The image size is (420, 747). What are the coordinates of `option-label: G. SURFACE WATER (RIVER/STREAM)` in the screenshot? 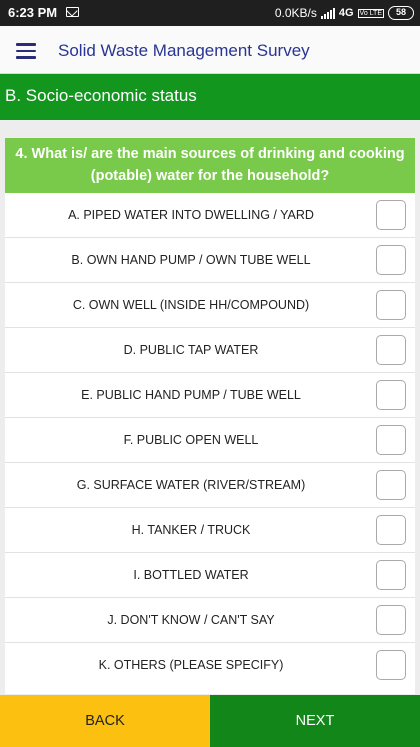 It's located at (191, 485).